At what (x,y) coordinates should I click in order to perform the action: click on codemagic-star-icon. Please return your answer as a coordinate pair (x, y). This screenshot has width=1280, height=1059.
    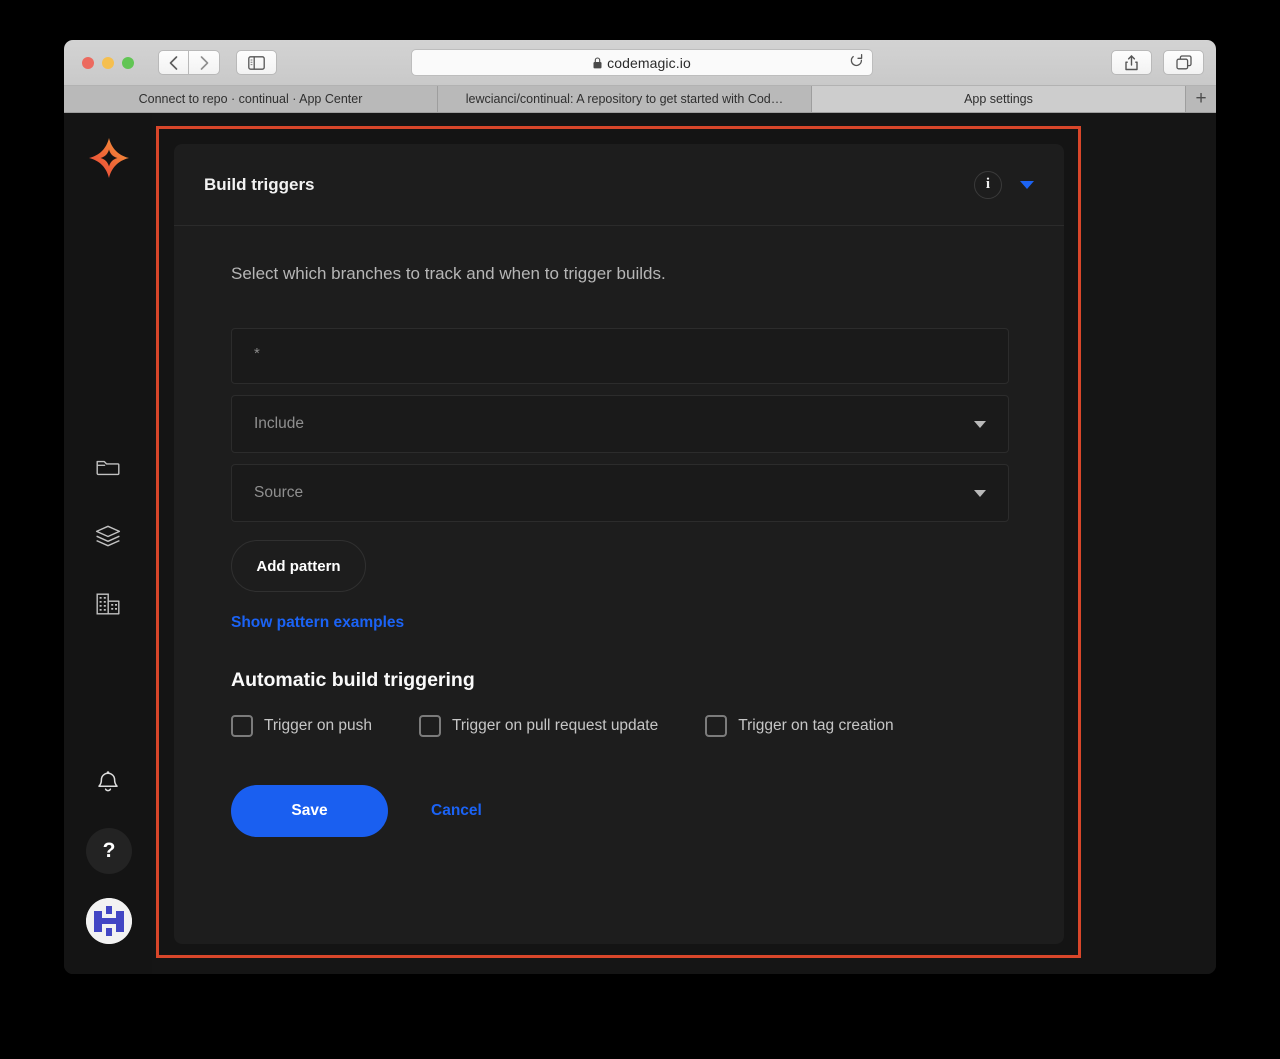
    Looking at the image, I should click on (109, 158).